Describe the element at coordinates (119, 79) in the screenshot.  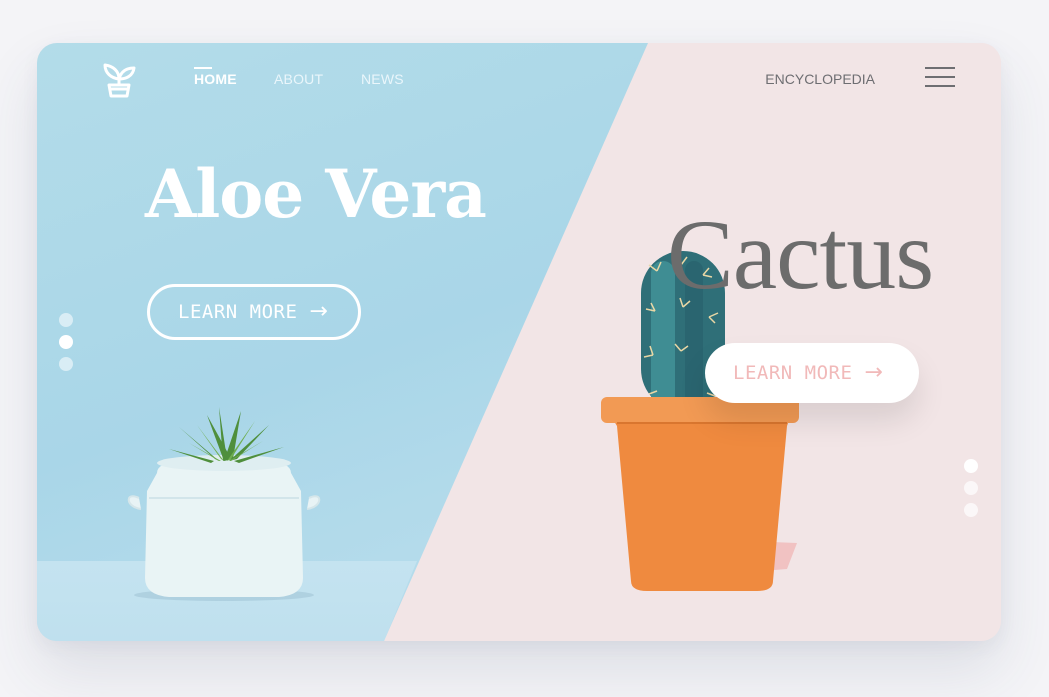
I see `potted-plant-icon` at that location.